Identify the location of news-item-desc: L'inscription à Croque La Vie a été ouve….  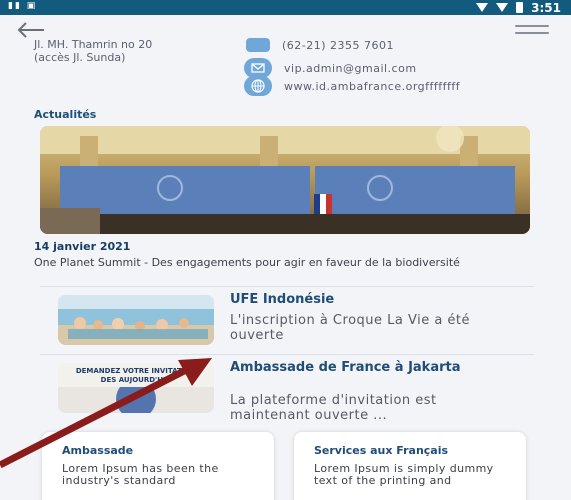
(350, 328).